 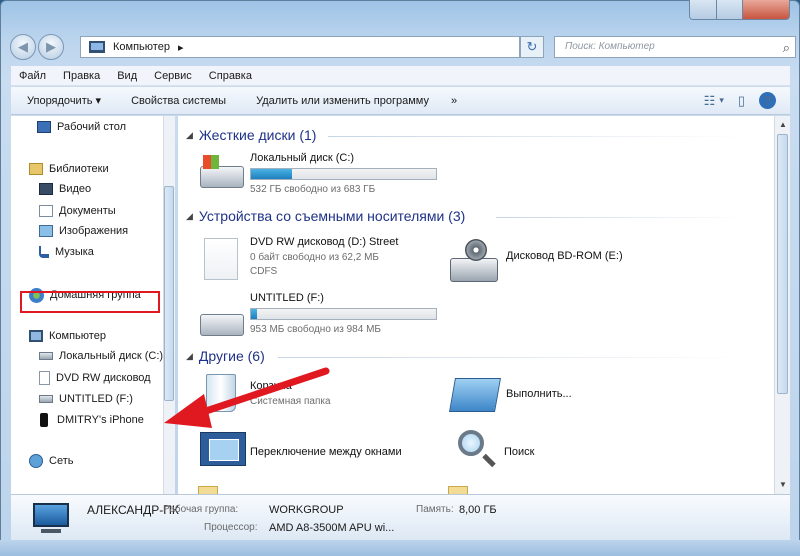 I want to click on group-title: Другие (6), so click(x=231, y=356).